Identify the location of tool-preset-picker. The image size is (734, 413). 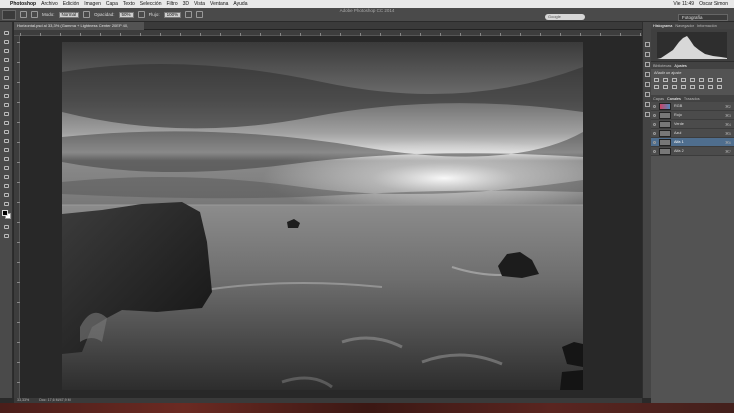
(9, 15).